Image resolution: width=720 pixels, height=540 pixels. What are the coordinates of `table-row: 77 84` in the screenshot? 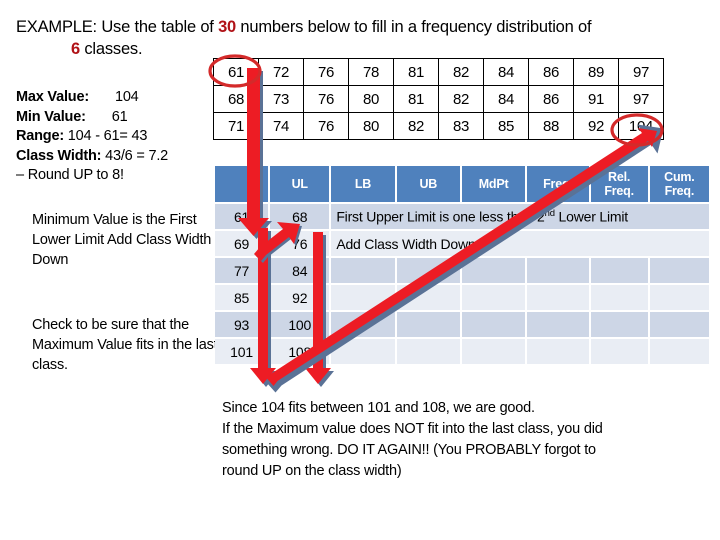 It's located at (462, 270).